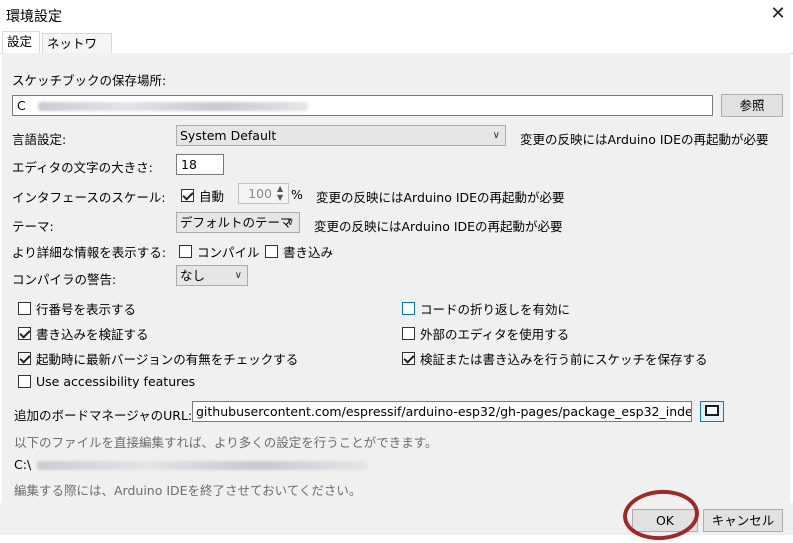  What do you see at coordinates (64, 279) in the screenshot?
I see `compiler-warnings-label: コンパイラの警告:` at bounding box center [64, 279].